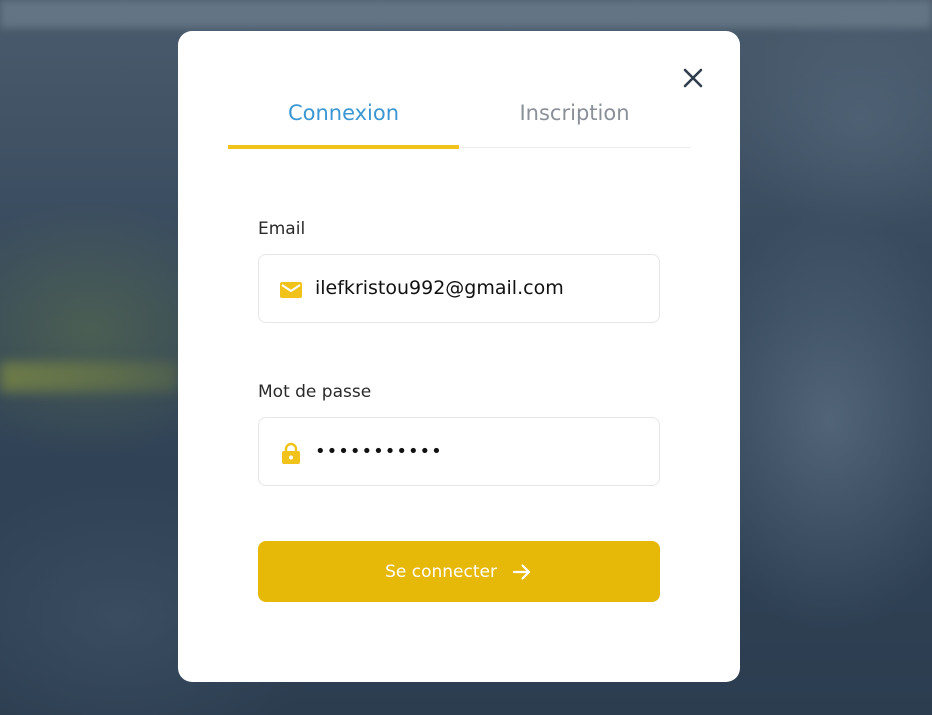 The width and height of the screenshot is (932, 715). I want to click on background-band, so click(466, 14).